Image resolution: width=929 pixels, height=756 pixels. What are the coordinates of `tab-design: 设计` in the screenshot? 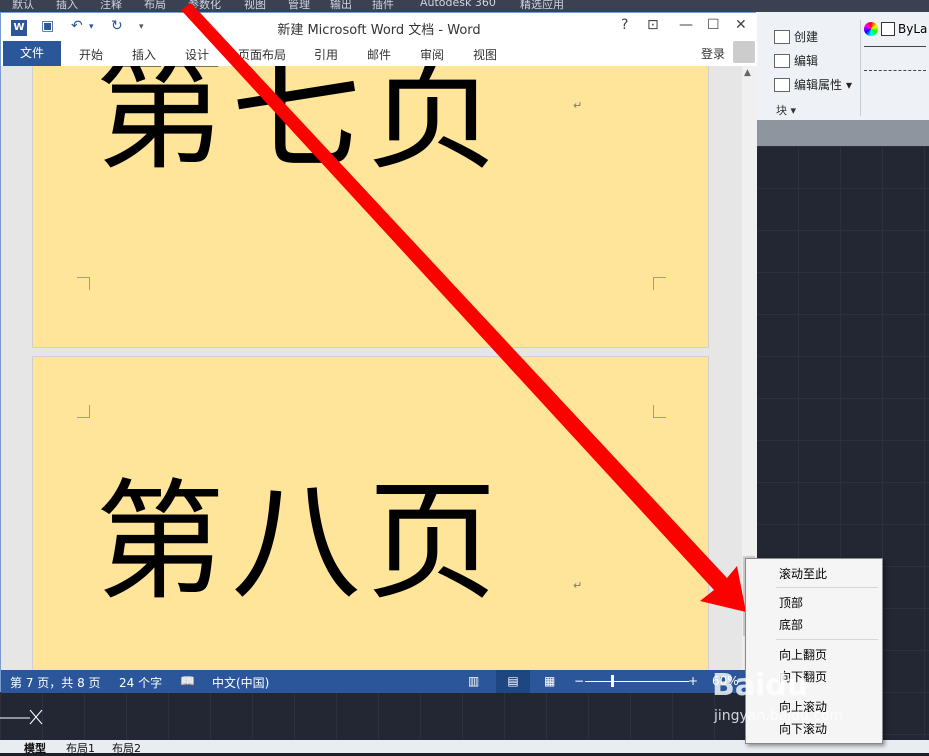 It's located at (197, 54).